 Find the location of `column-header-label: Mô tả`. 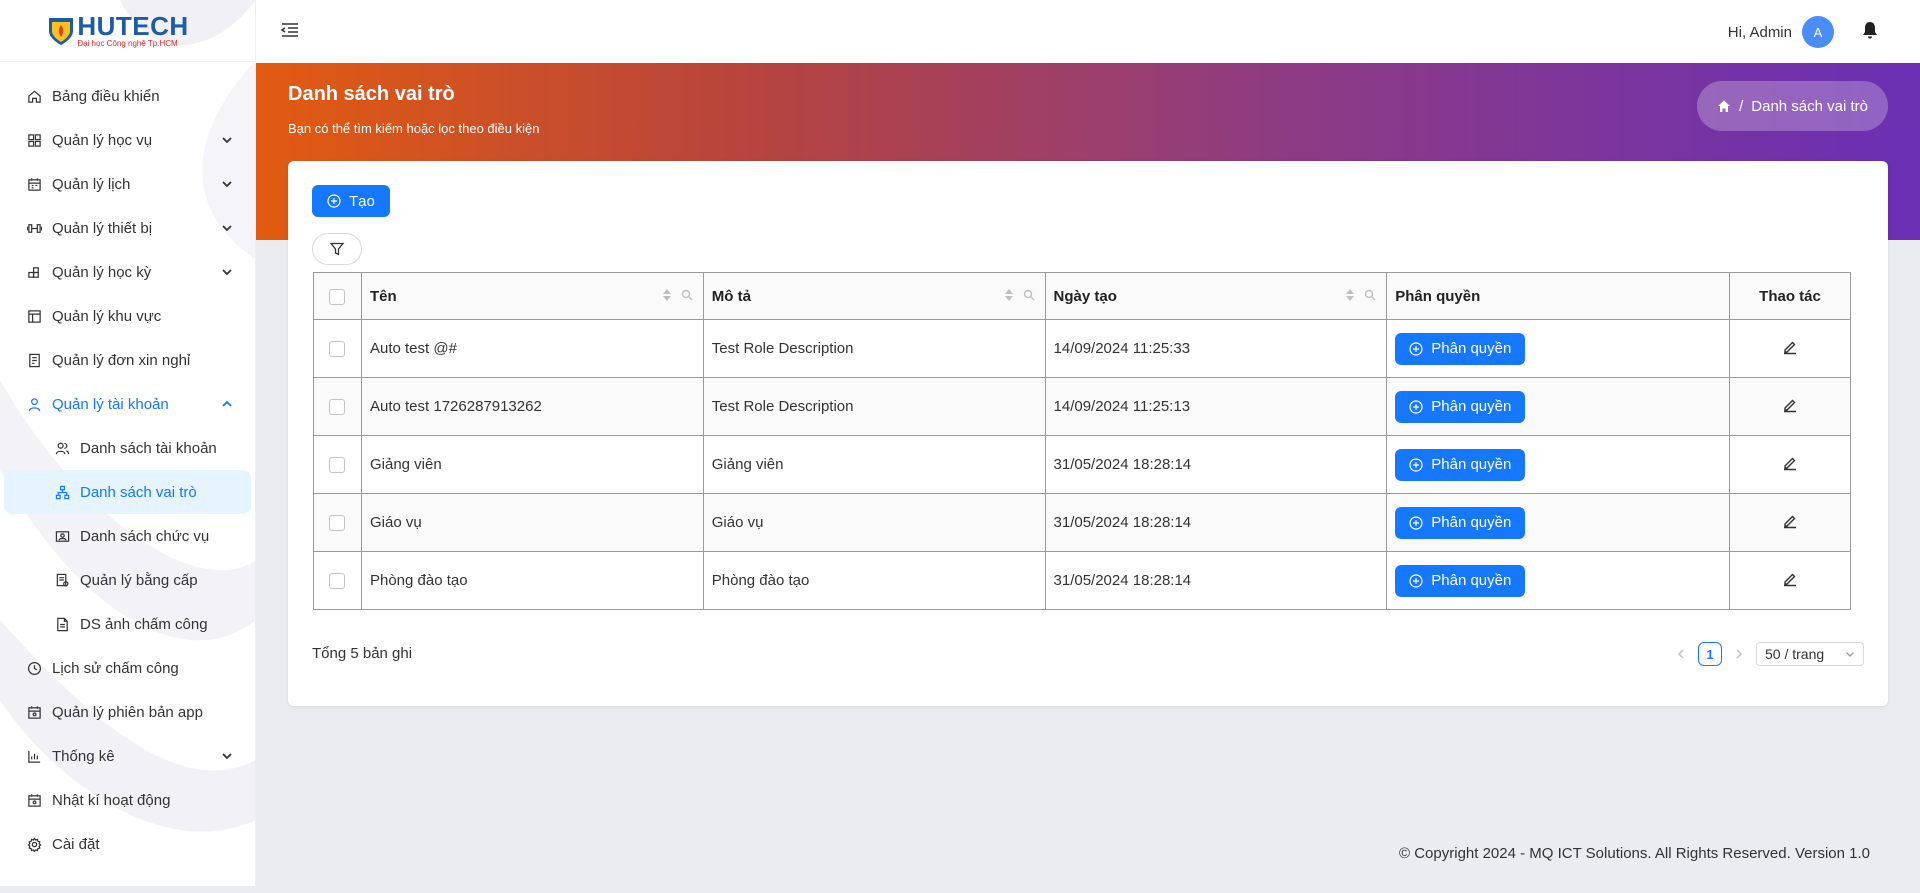

column-header-label: Mô tả is located at coordinates (731, 296).